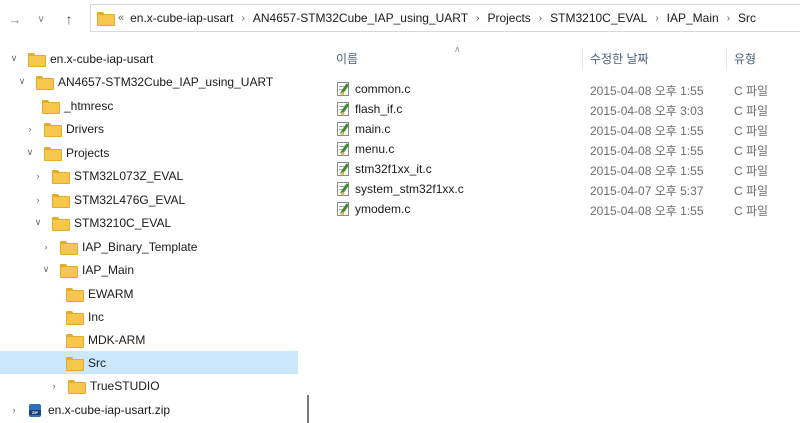 This screenshot has width=800, height=423. What do you see at coordinates (109, 409) in the screenshot?
I see `tree-item-label: en.x-cube-iap-usart.zip` at bounding box center [109, 409].